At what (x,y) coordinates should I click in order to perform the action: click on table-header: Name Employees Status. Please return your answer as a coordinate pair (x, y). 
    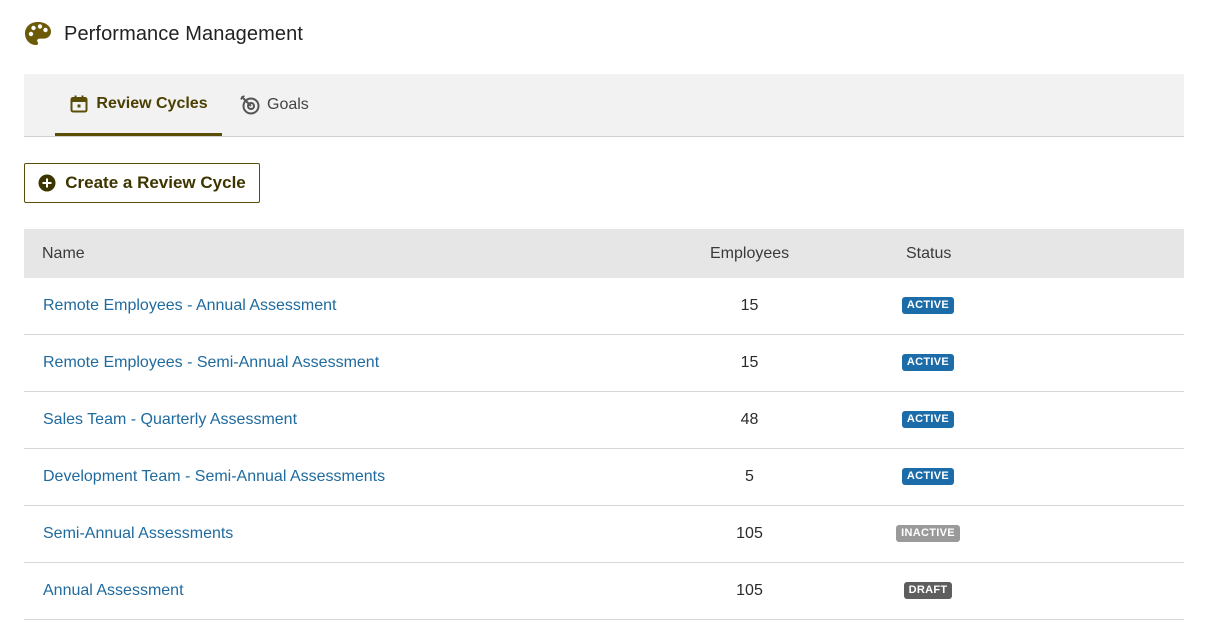
    Looking at the image, I should click on (604, 253).